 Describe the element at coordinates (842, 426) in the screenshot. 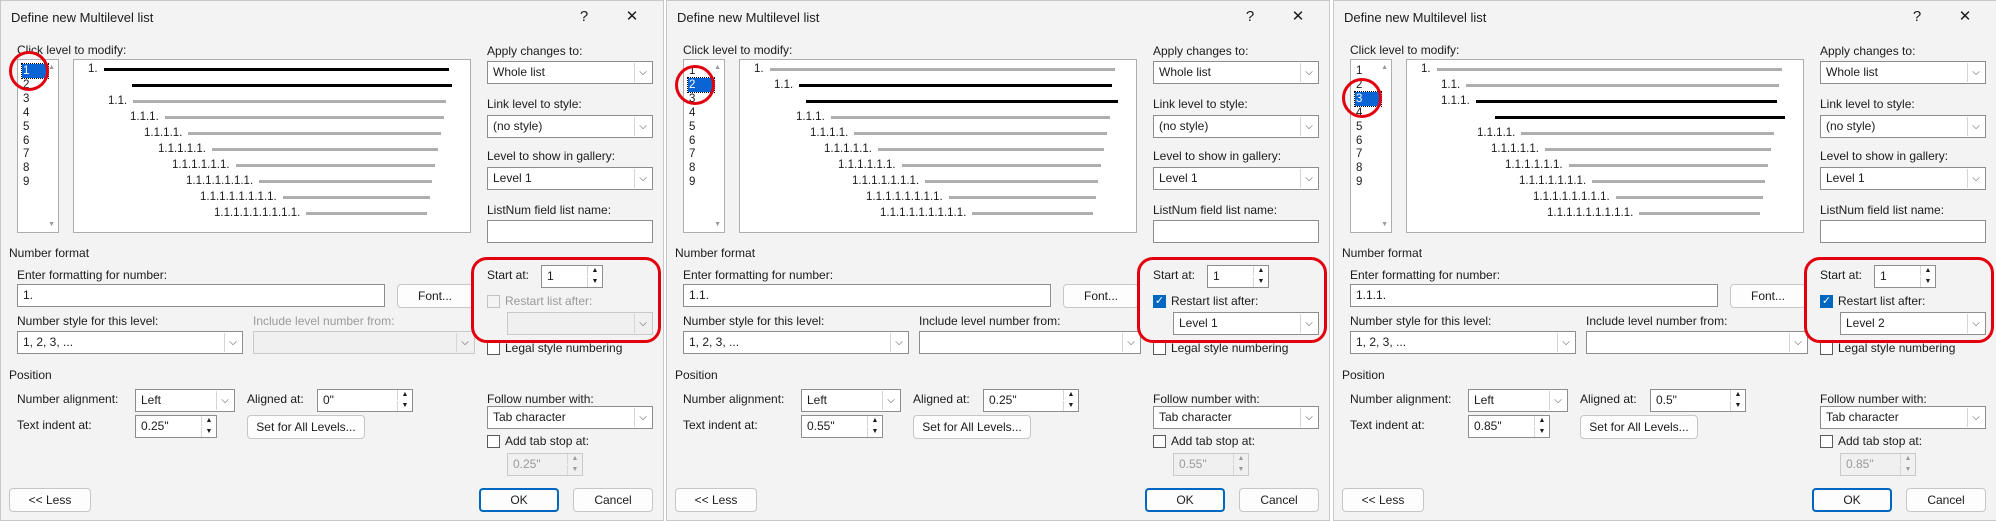

I see `text-indent-spinner: 0.55" ▲ ▼` at that location.